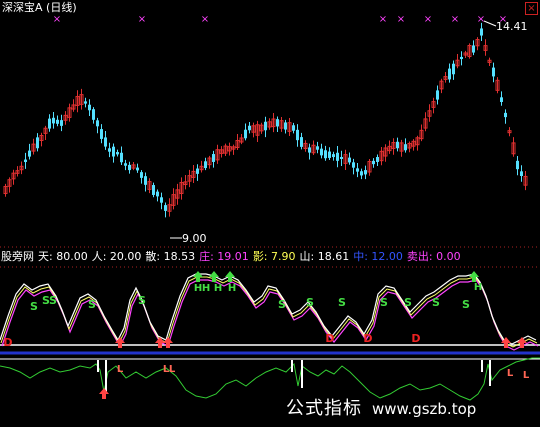 The width and height of the screenshot is (540, 427). I want to click on indicator-name: 股旁网, so click(17, 256).